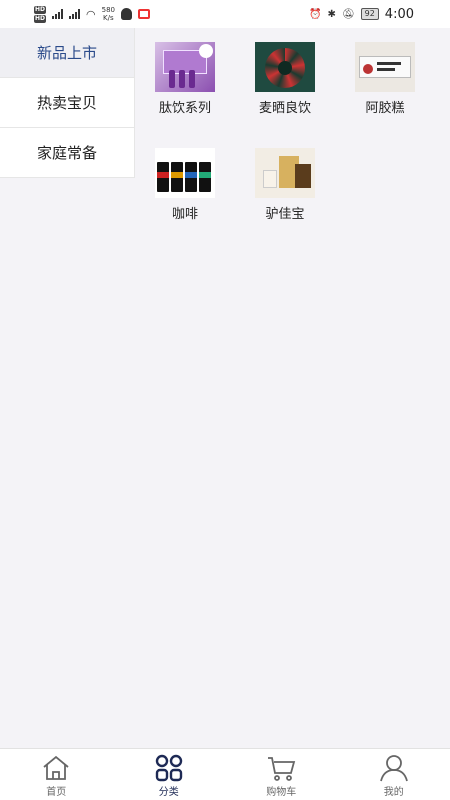 The width and height of the screenshot is (450, 800). What do you see at coordinates (108, 14) in the screenshot?
I see `network-speed: 580 K/s` at bounding box center [108, 14].